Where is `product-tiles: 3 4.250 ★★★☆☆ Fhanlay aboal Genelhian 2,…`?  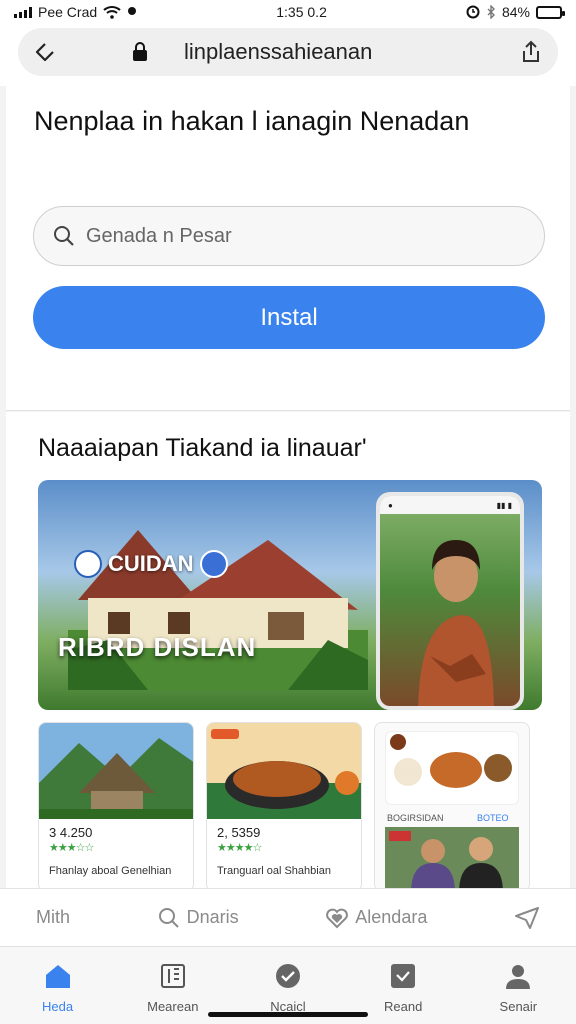
product-tiles: 3 4.250 ★★★☆☆ Fhanlay aboal Genelhian 2,… is located at coordinates (290, 807).